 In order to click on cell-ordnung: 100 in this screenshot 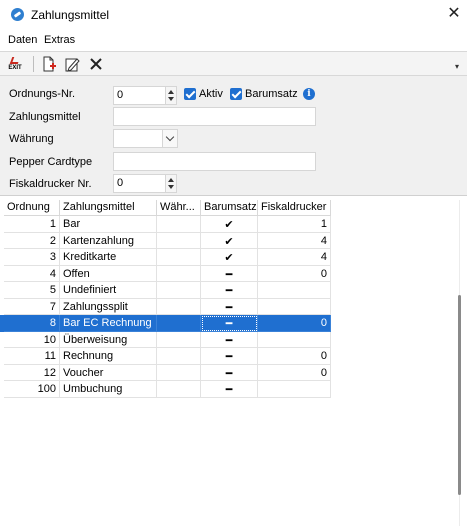, I will do `click(32, 389)`.